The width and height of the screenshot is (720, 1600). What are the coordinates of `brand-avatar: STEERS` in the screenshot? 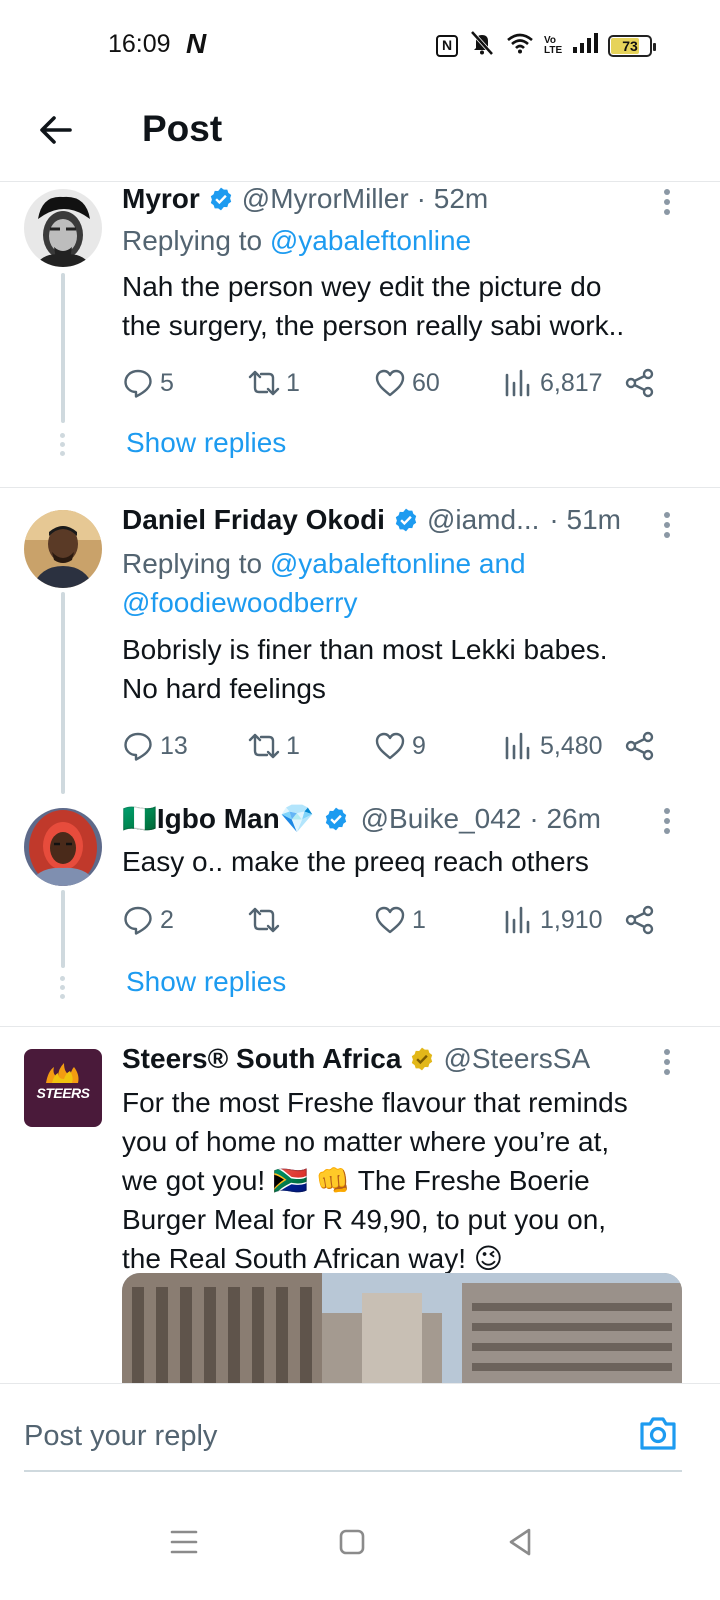 It's located at (63, 1088).